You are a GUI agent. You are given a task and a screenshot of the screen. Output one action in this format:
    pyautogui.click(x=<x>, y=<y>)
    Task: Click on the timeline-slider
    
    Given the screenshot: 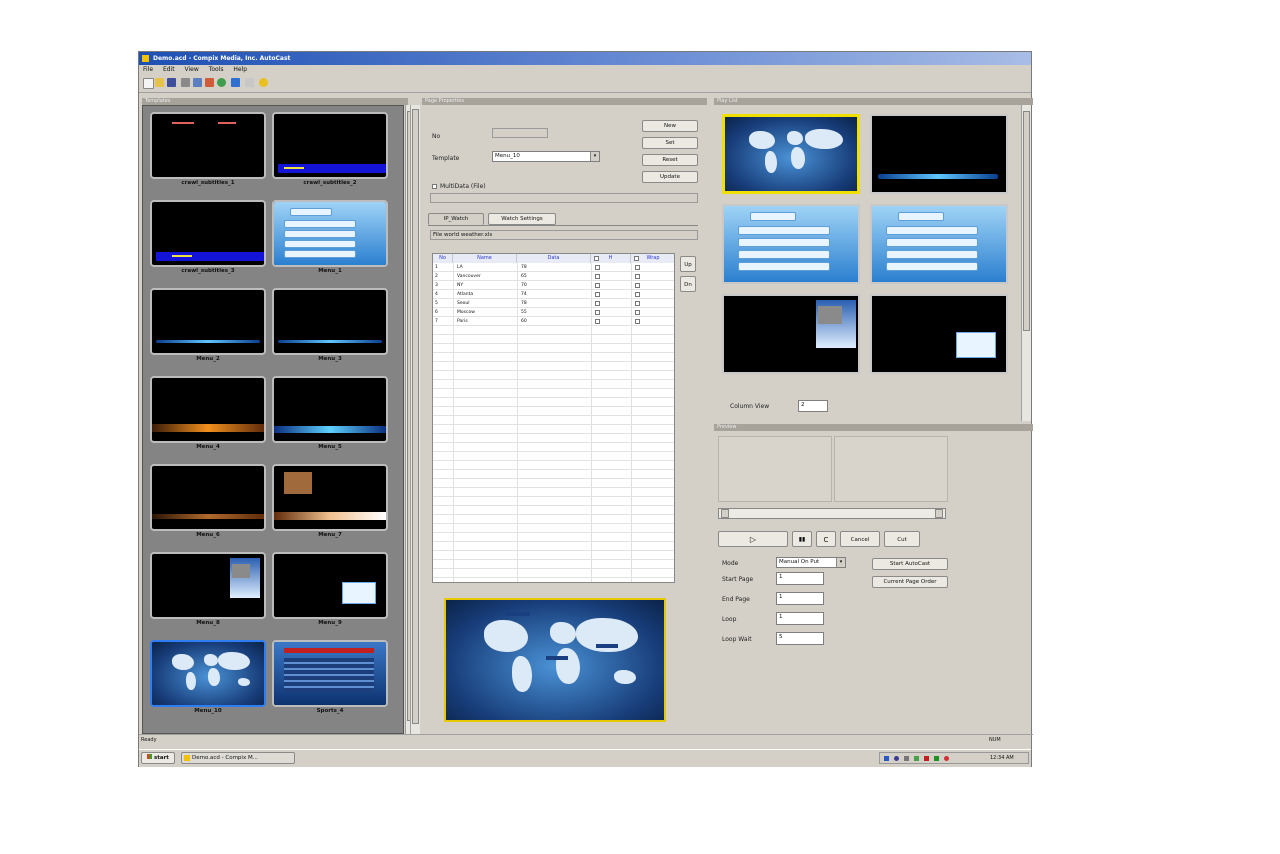 What is the action you would take?
    pyautogui.click(x=832, y=513)
    